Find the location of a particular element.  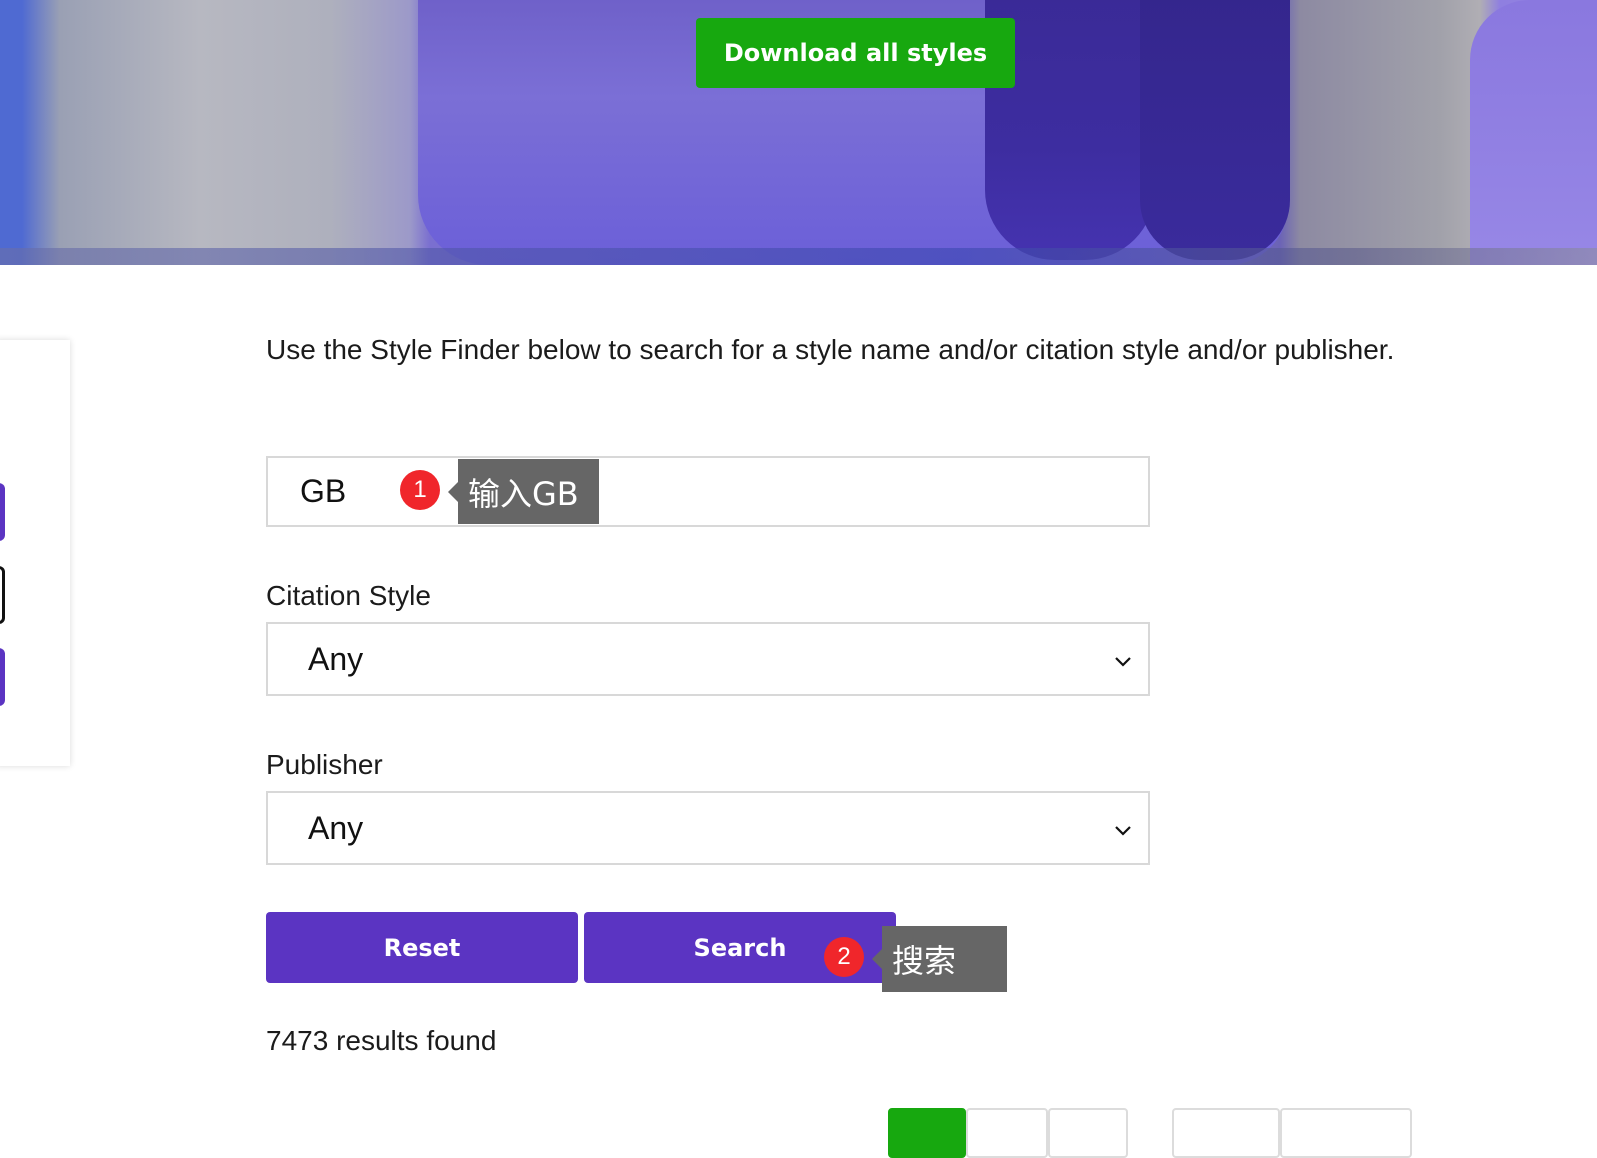

style-name-input is located at coordinates (708, 491).